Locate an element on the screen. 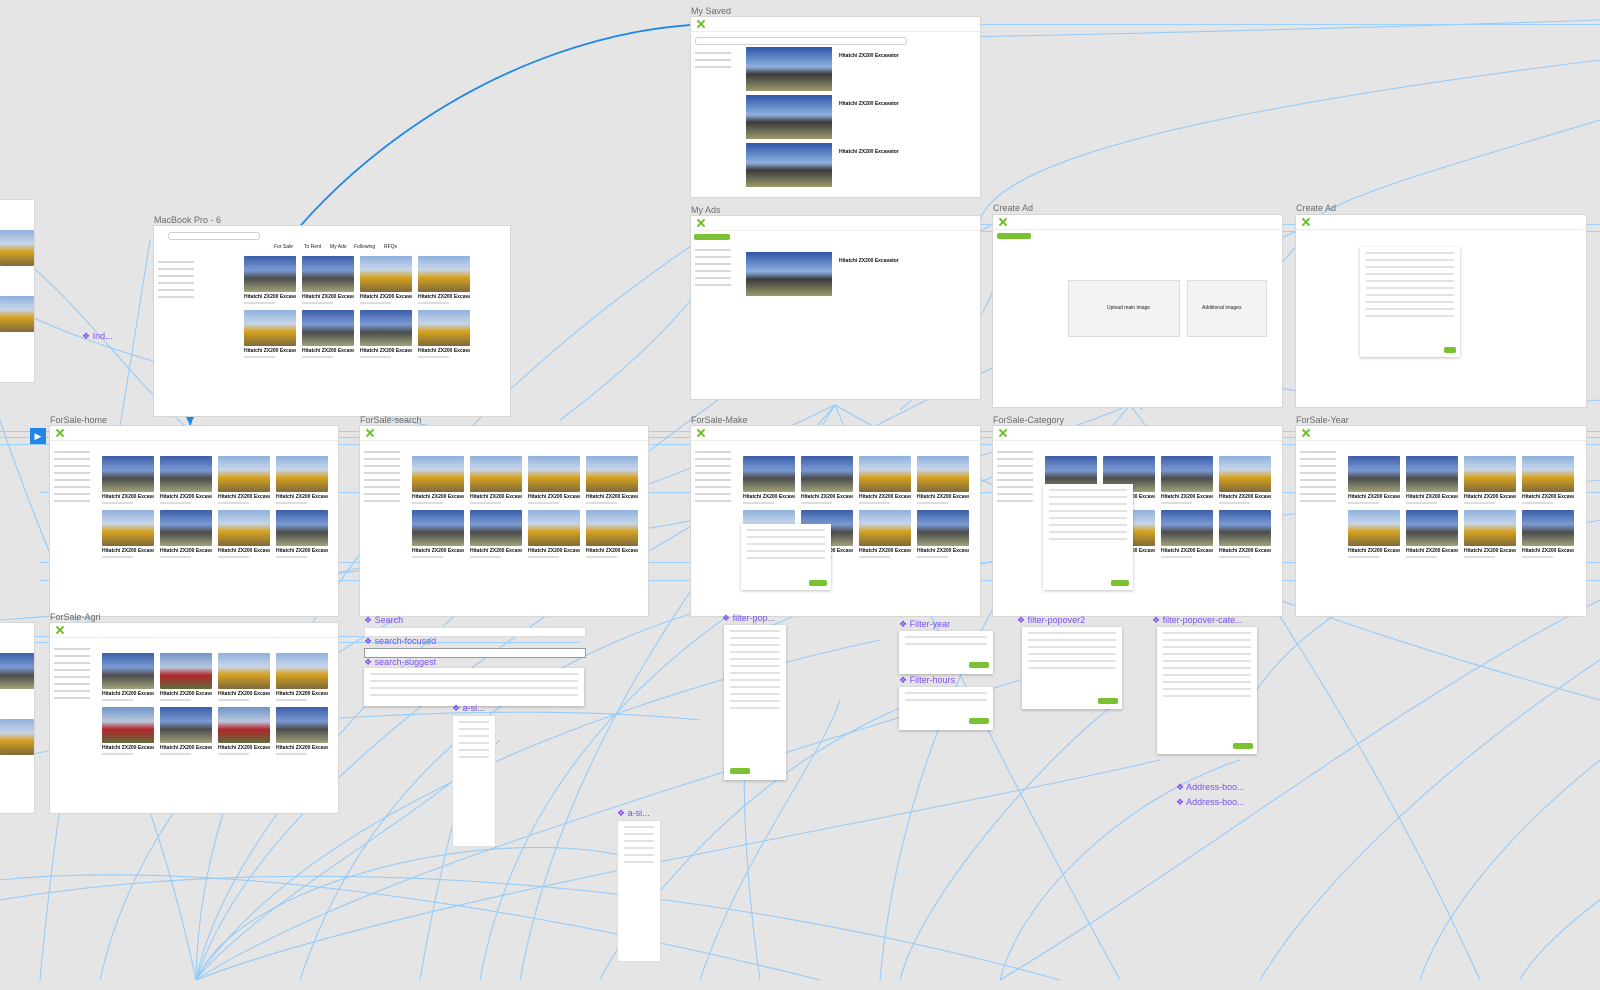 The width and height of the screenshot is (1600, 990). frame-create-ad: Upload main image Additional images is located at coordinates (1137, 311).